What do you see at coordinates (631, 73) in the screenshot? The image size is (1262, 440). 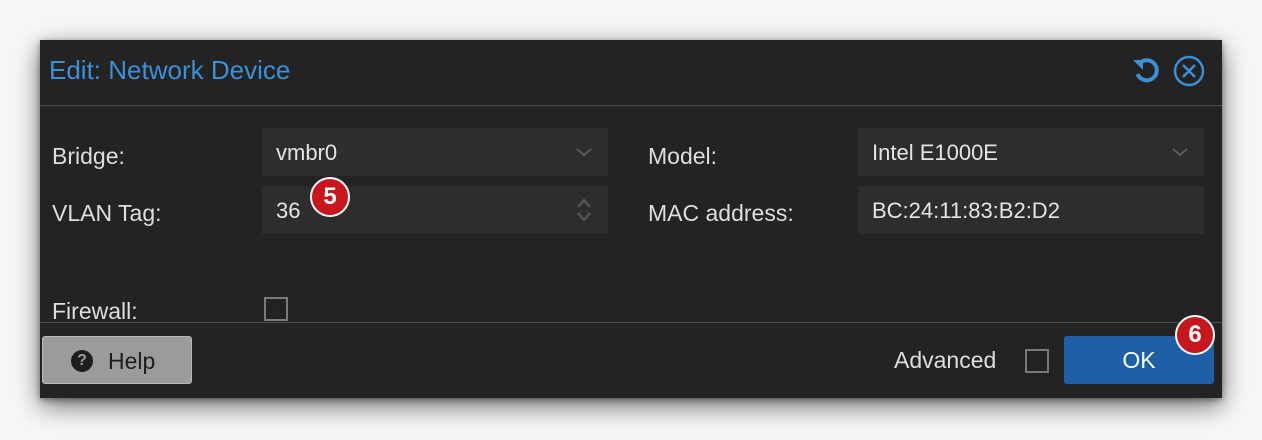 I see `dialog-header: Edit: Network Device` at bounding box center [631, 73].